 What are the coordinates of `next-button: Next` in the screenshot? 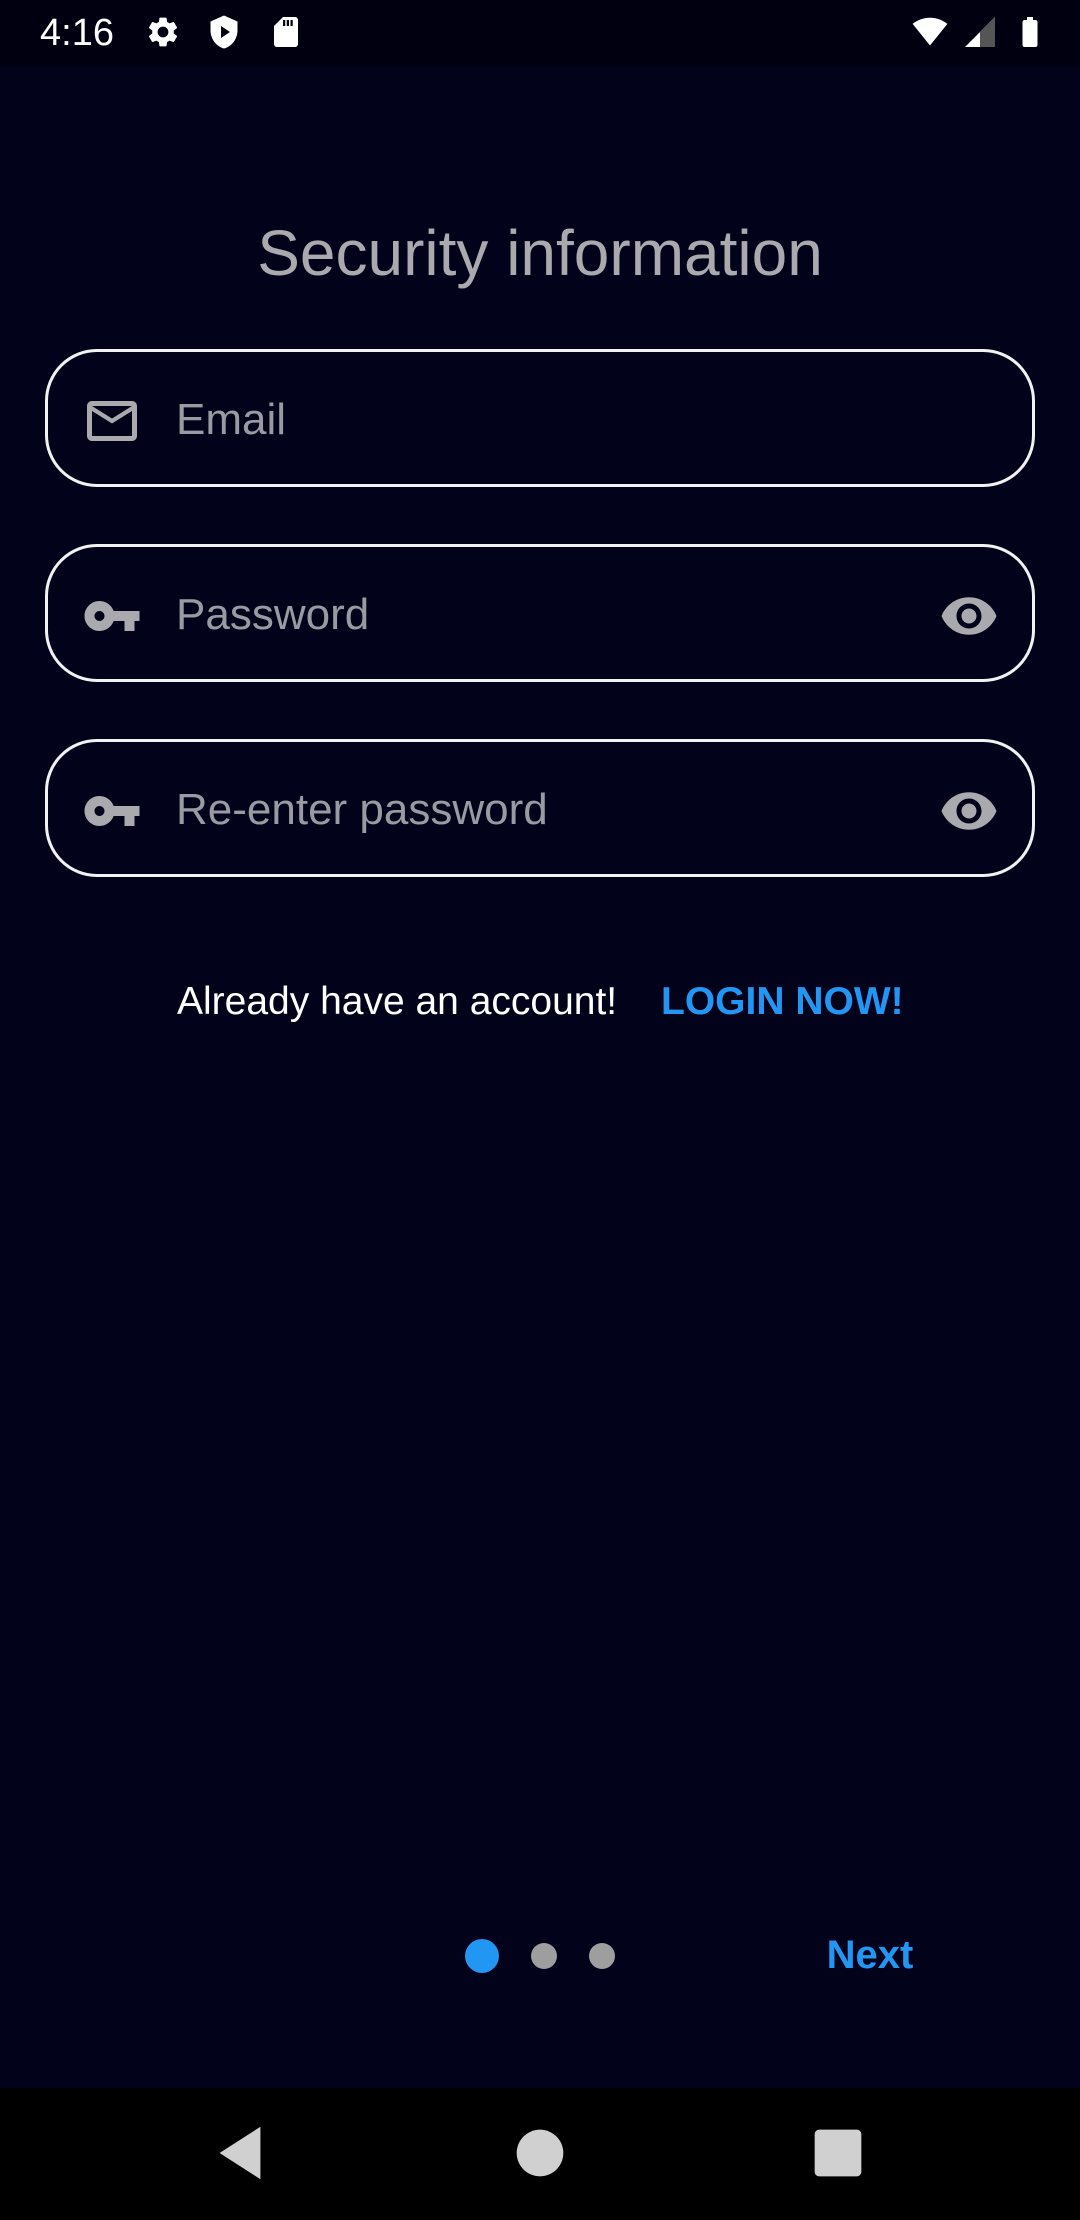 It's located at (870, 1955).